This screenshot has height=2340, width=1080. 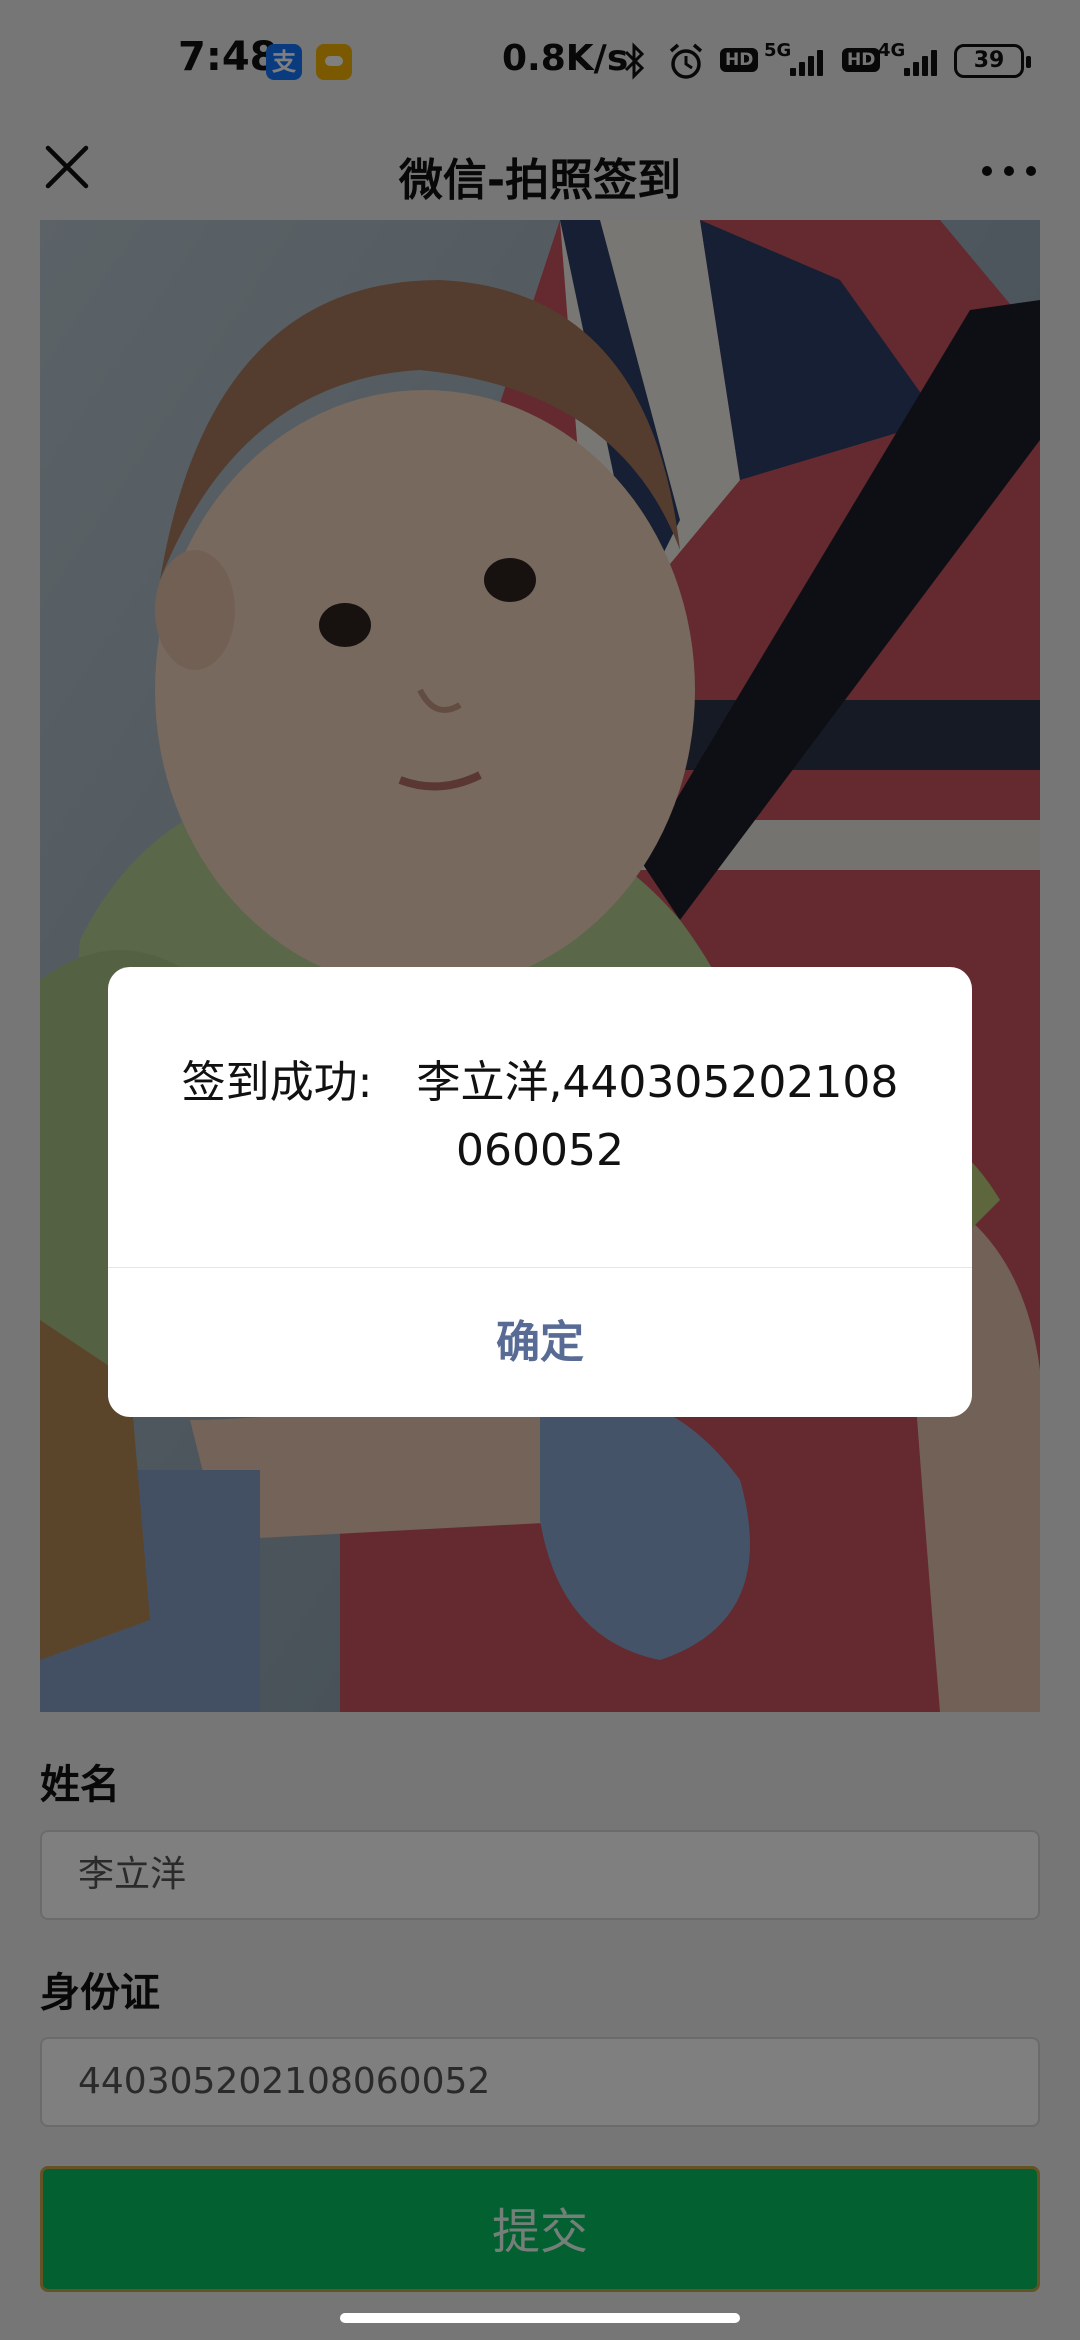 What do you see at coordinates (540, 1342) in the screenshot?
I see `confirm-button: 确定` at bounding box center [540, 1342].